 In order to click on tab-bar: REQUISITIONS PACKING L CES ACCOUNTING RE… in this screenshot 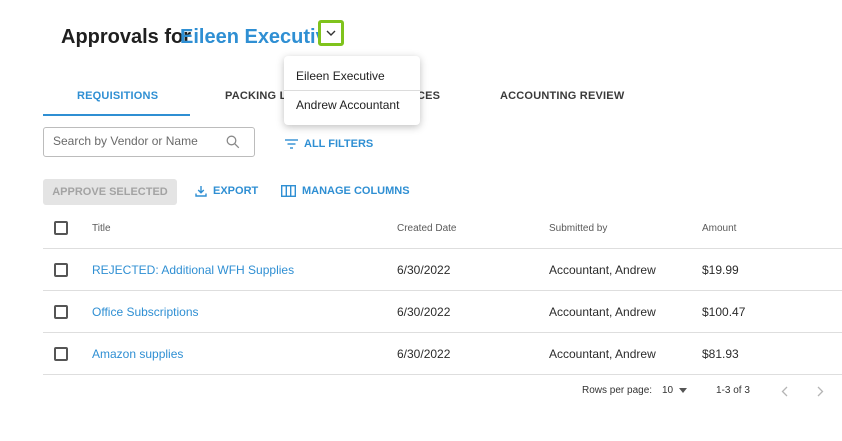, I will do `click(442, 98)`.